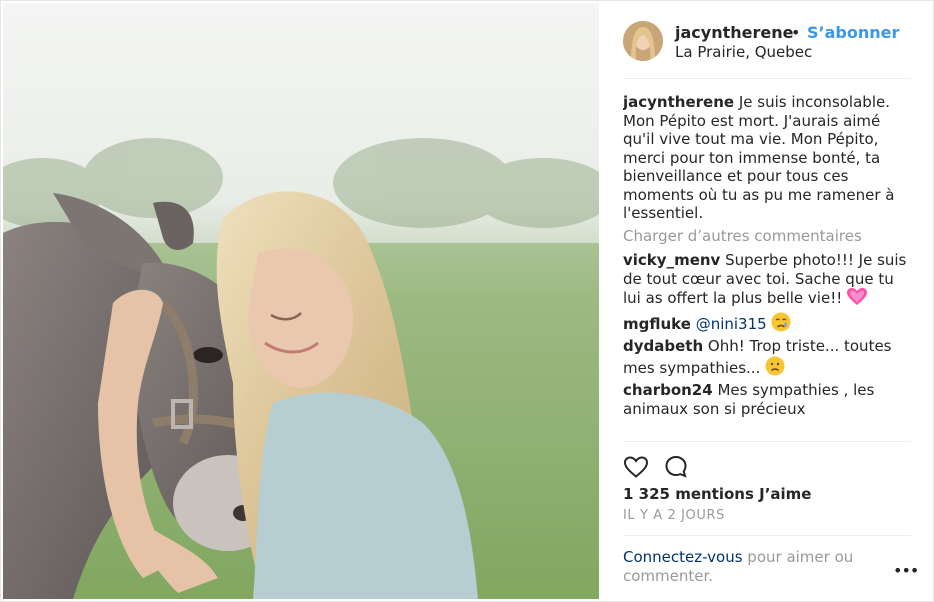 The image size is (934, 602). What do you see at coordinates (853, 32) in the screenshot?
I see `follow-button: S’abonner` at bounding box center [853, 32].